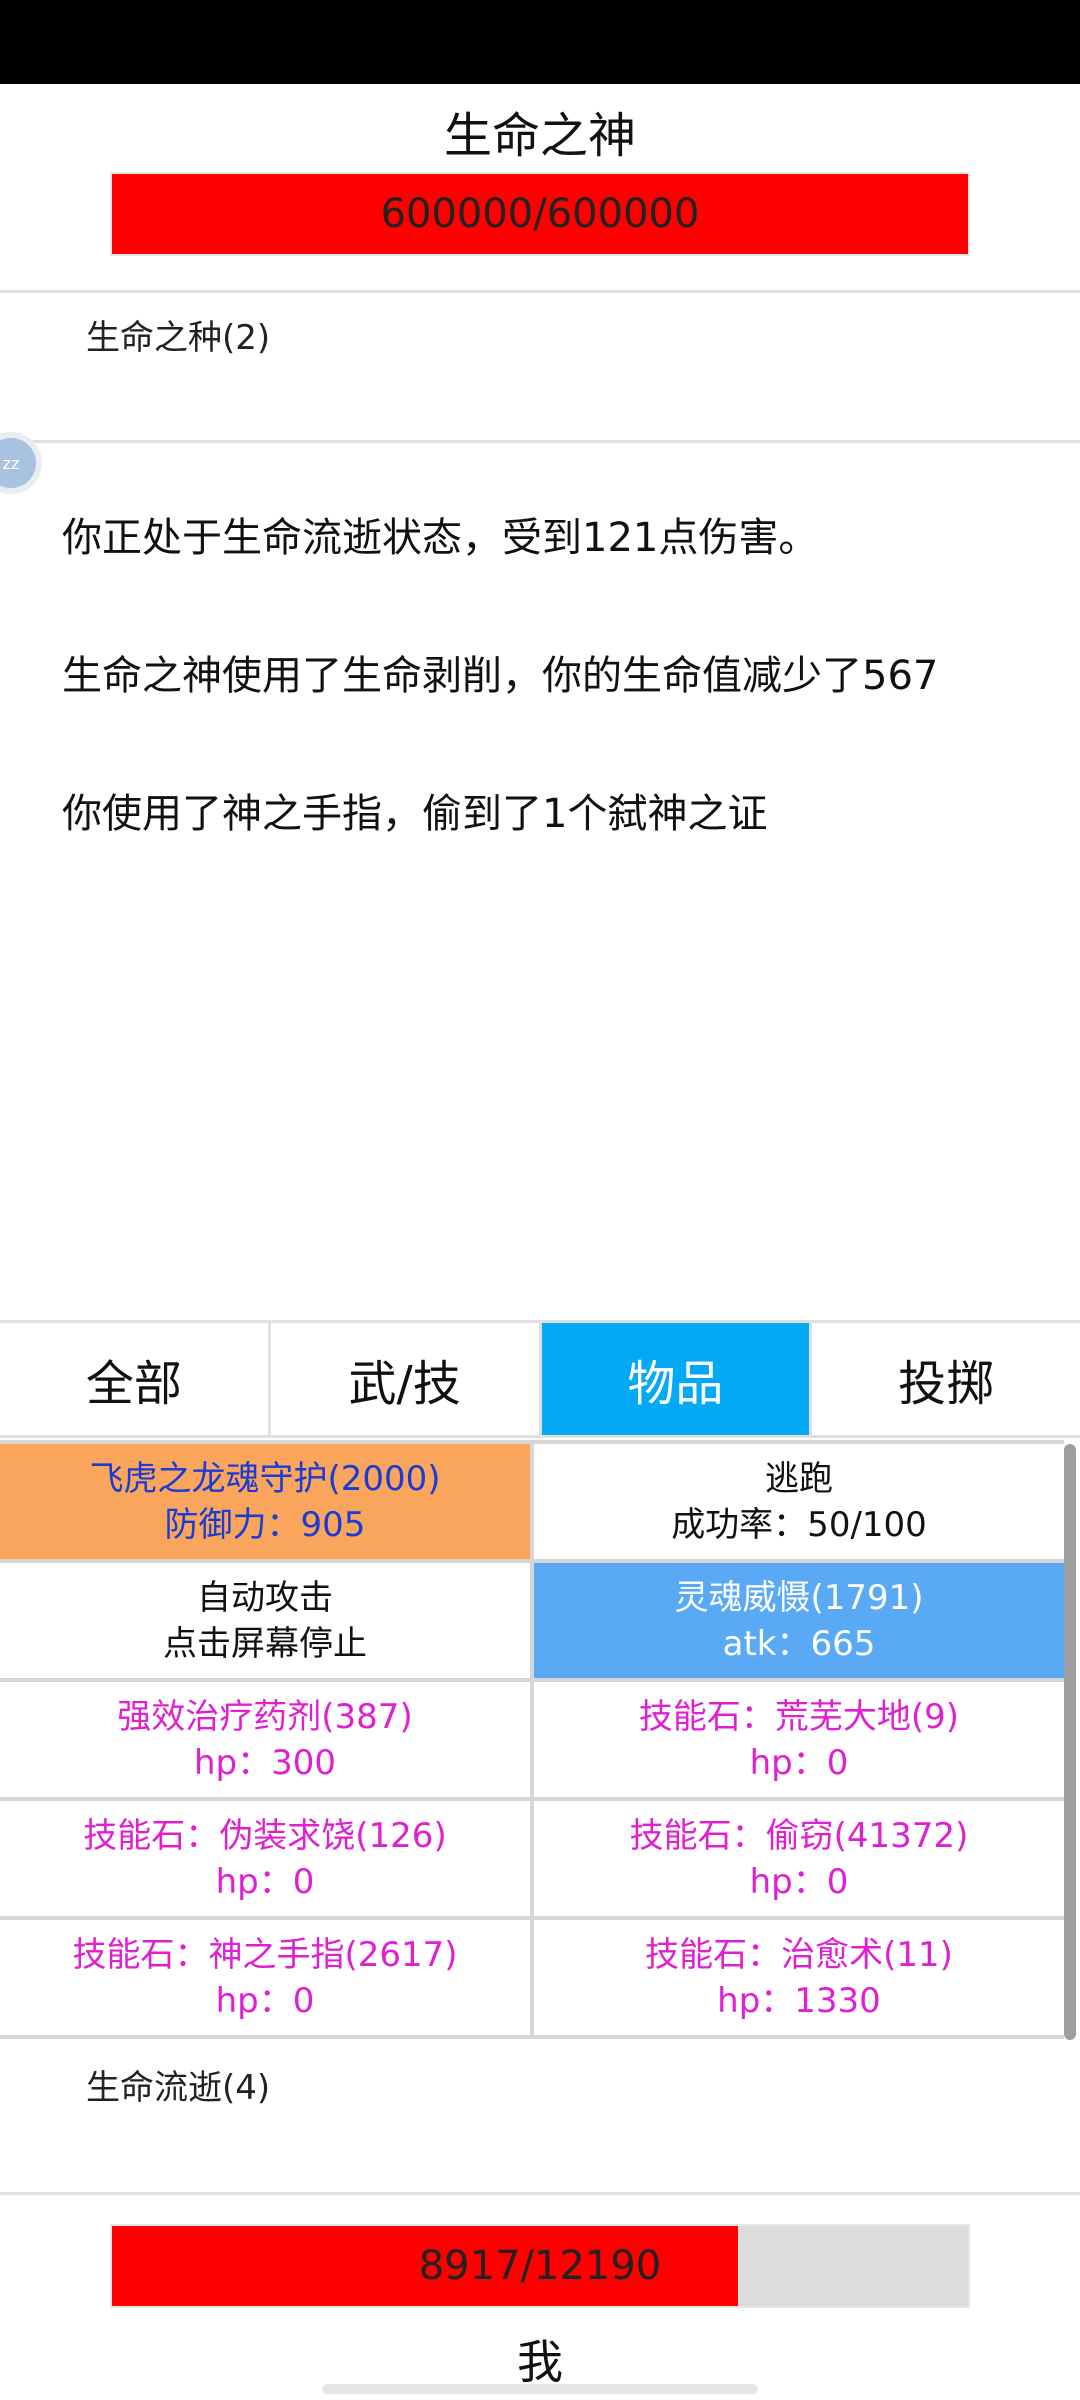 The width and height of the screenshot is (1080, 2400). I want to click on skill-button-dragon-soul-guard: 飞虎之龙魂守护(2000) 防御力：905, so click(265, 1501).